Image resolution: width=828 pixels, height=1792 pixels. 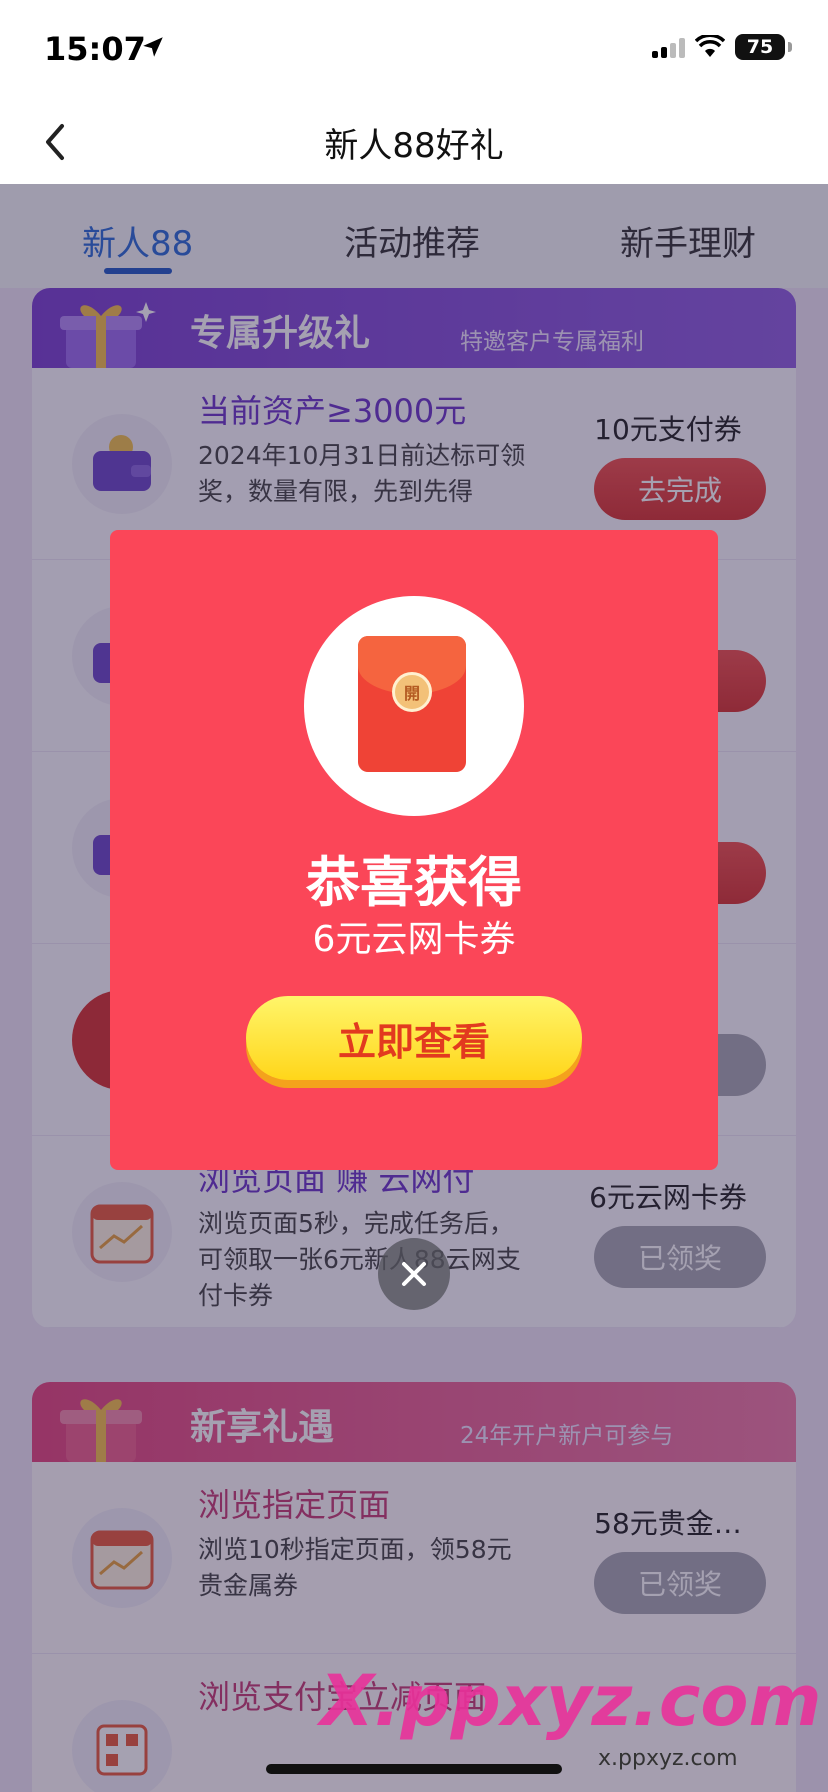 I want to click on home-indicator, so click(x=414, y=1769).